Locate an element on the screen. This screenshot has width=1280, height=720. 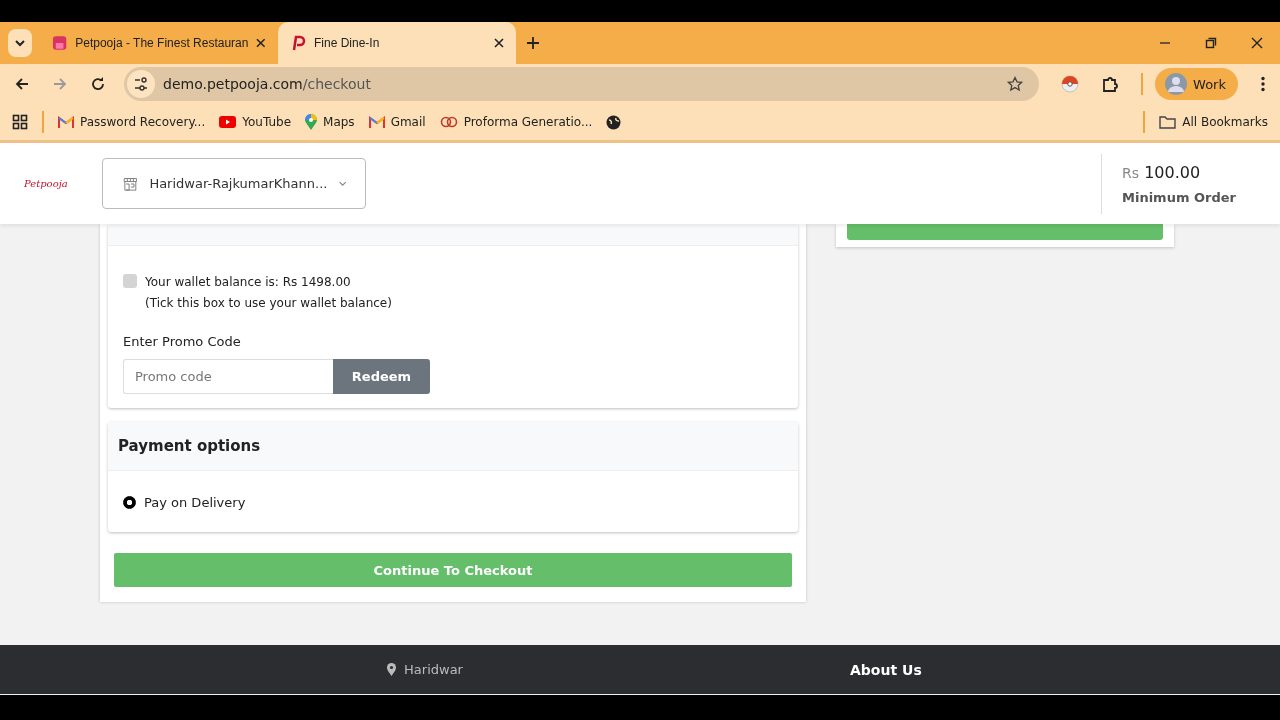
profile-button: Work is located at coordinates (1196, 84).